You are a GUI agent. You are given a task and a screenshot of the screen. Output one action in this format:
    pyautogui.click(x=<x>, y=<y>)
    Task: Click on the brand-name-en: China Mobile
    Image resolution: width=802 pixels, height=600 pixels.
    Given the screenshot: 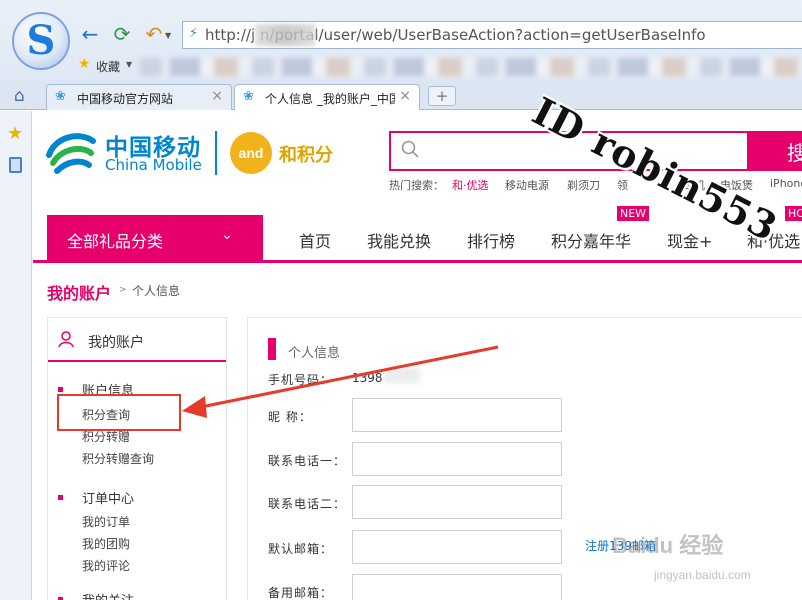 What is the action you would take?
    pyautogui.click(x=153, y=165)
    